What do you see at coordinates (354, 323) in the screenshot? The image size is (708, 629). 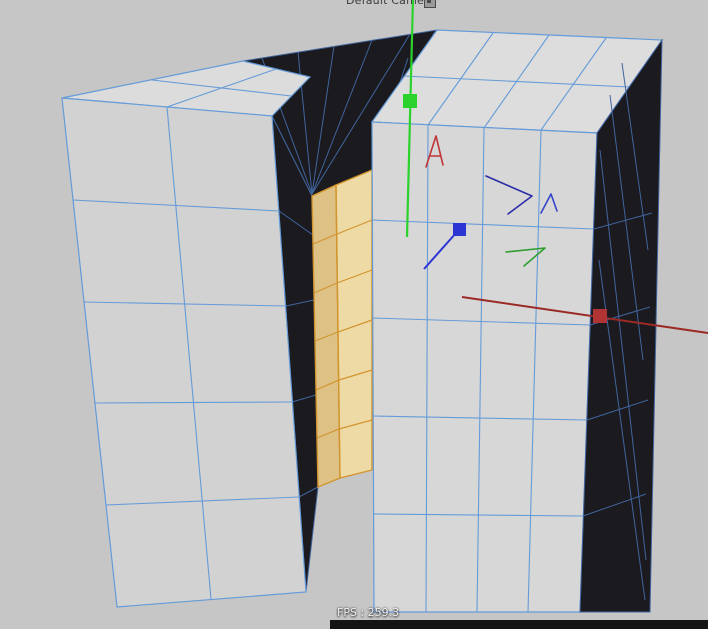 I see `selected-front-strip` at bounding box center [354, 323].